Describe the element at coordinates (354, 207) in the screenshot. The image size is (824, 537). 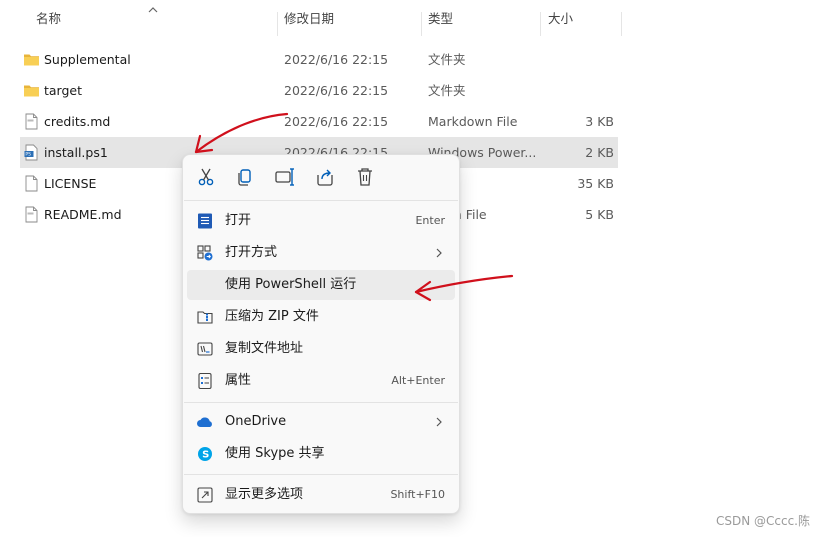
I see `annotation-arrows` at that location.